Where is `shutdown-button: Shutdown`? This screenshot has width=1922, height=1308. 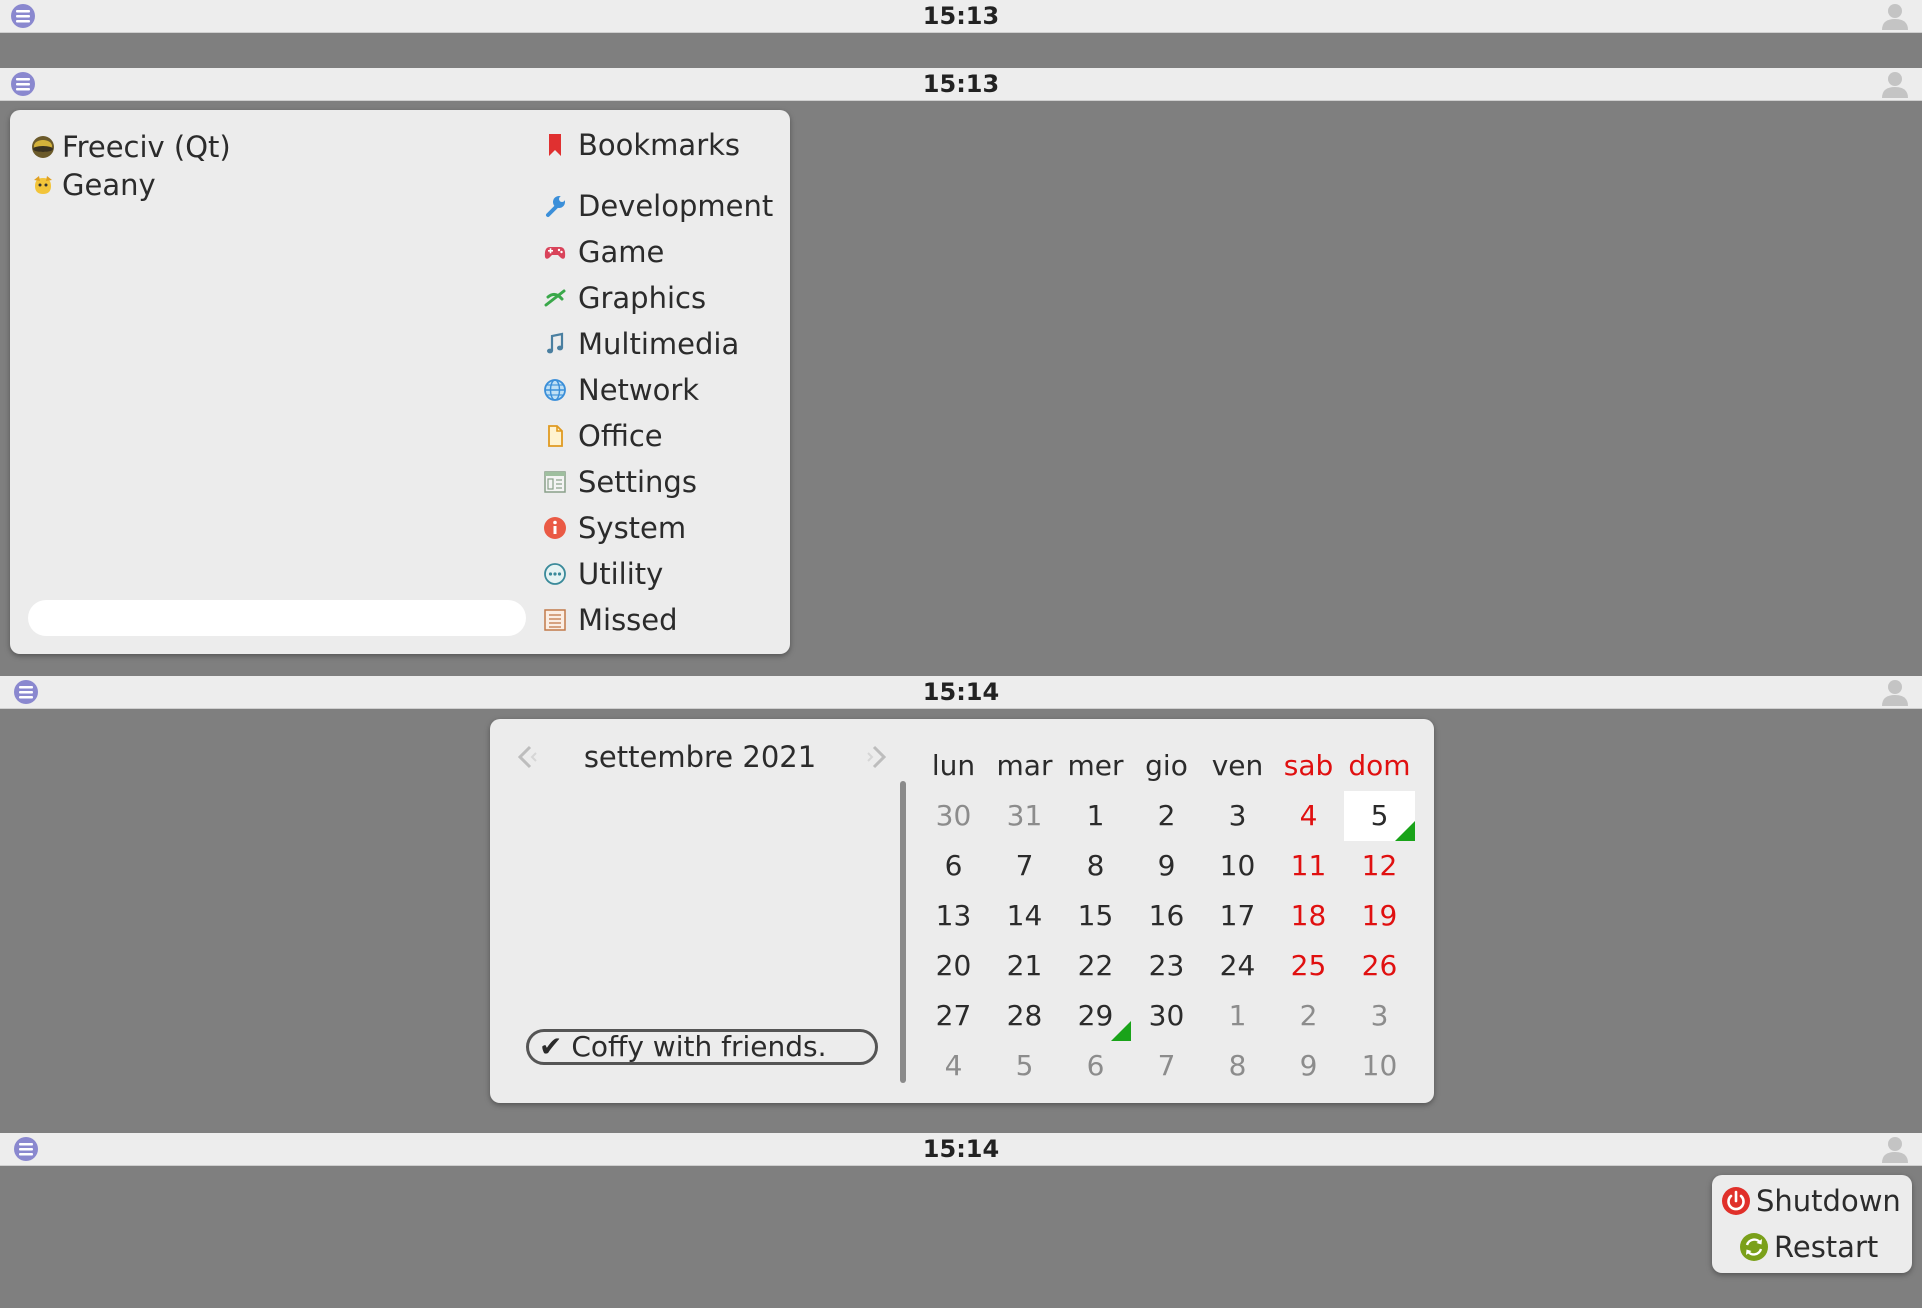
shutdown-button: Shutdown is located at coordinates (1816, 1201).